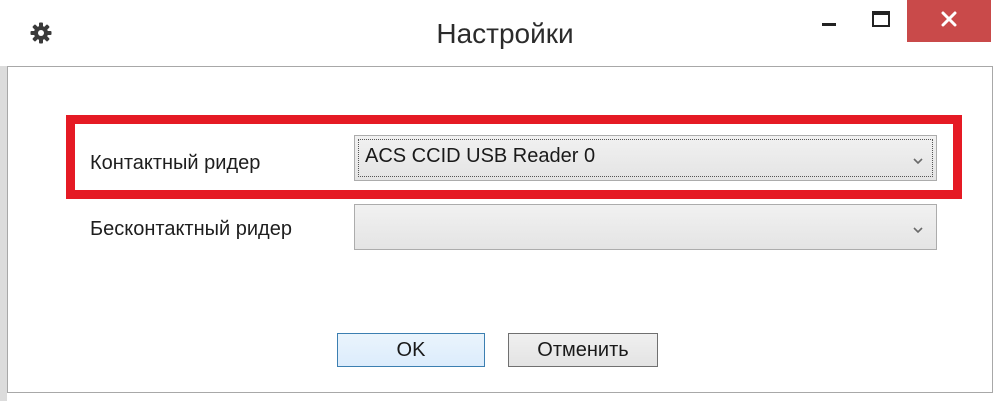  Describe the element at coordinates (191, 229) in the screenshot. I see `contactless-reader-label: Бесконтактный ридер` at that location.